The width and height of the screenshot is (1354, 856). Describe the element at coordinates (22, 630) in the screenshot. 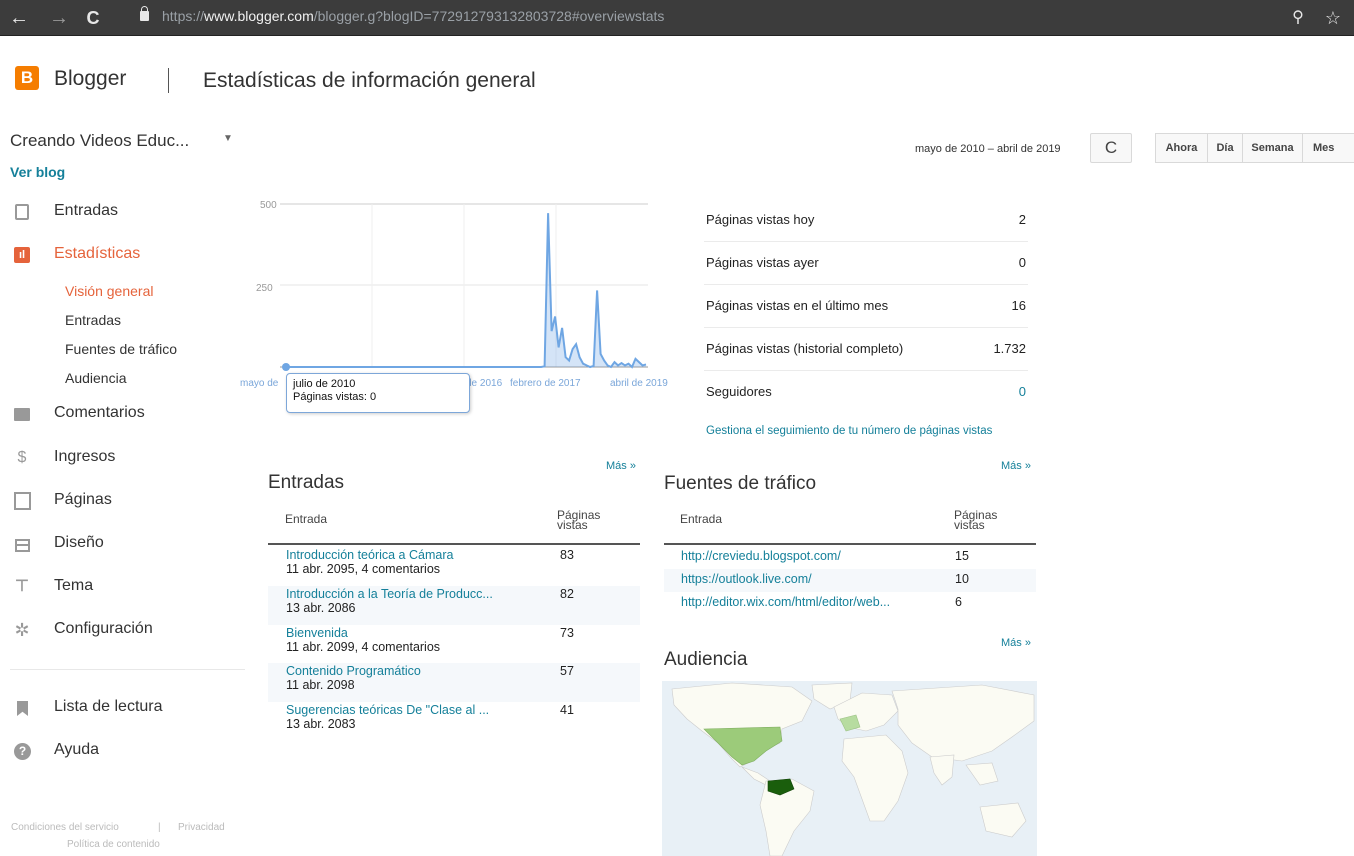

I see `gear-icon: ✲` at that location.